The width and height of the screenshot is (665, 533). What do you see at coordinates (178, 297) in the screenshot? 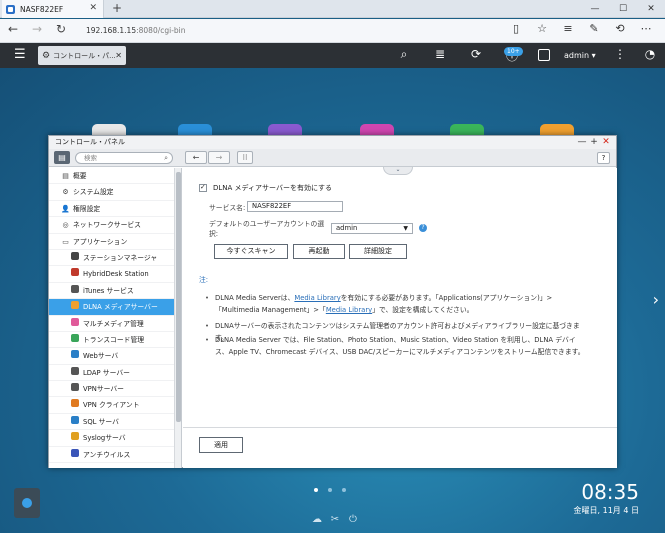
I see `scrollbar-thumb` at bounding box center [178, 297].